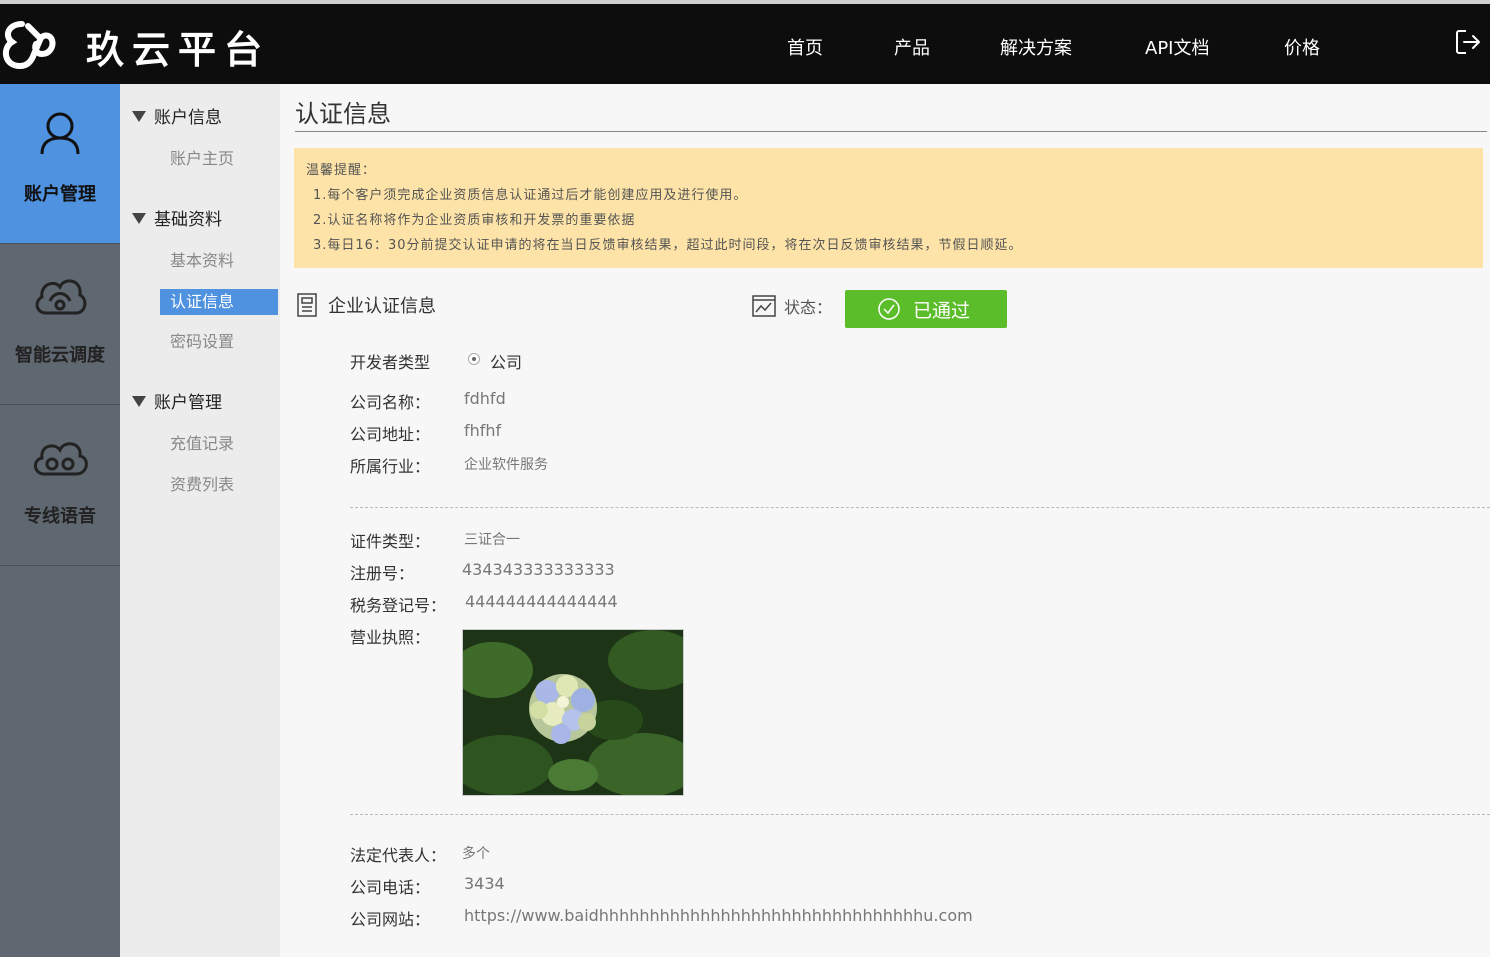 This screenshot has height=957, width=1490. What do you see at coordinates (219, 342) in the screenshot?
I see `subnav-password: 密码设置` at bounding box center [219, 342].